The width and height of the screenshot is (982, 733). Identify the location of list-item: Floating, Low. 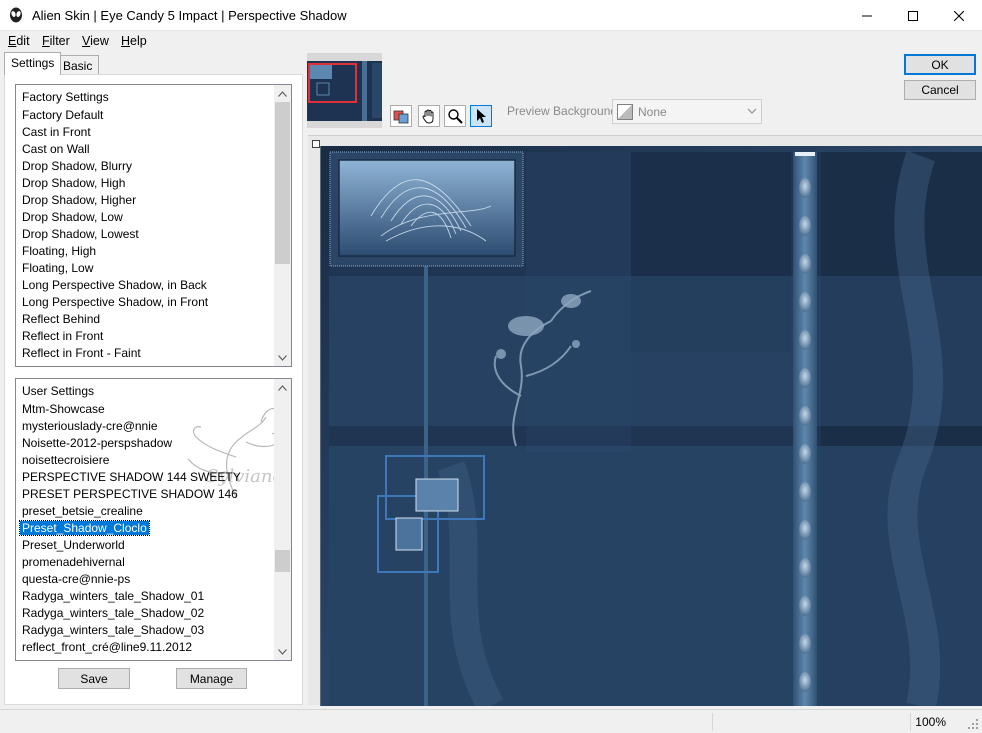
(145, 268).